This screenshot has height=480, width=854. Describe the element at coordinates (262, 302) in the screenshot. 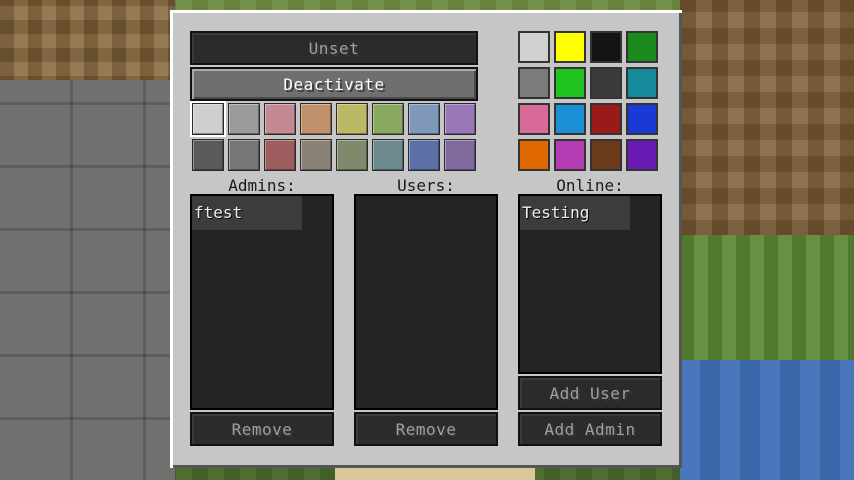

I see `admins-list: ftest` at that location.